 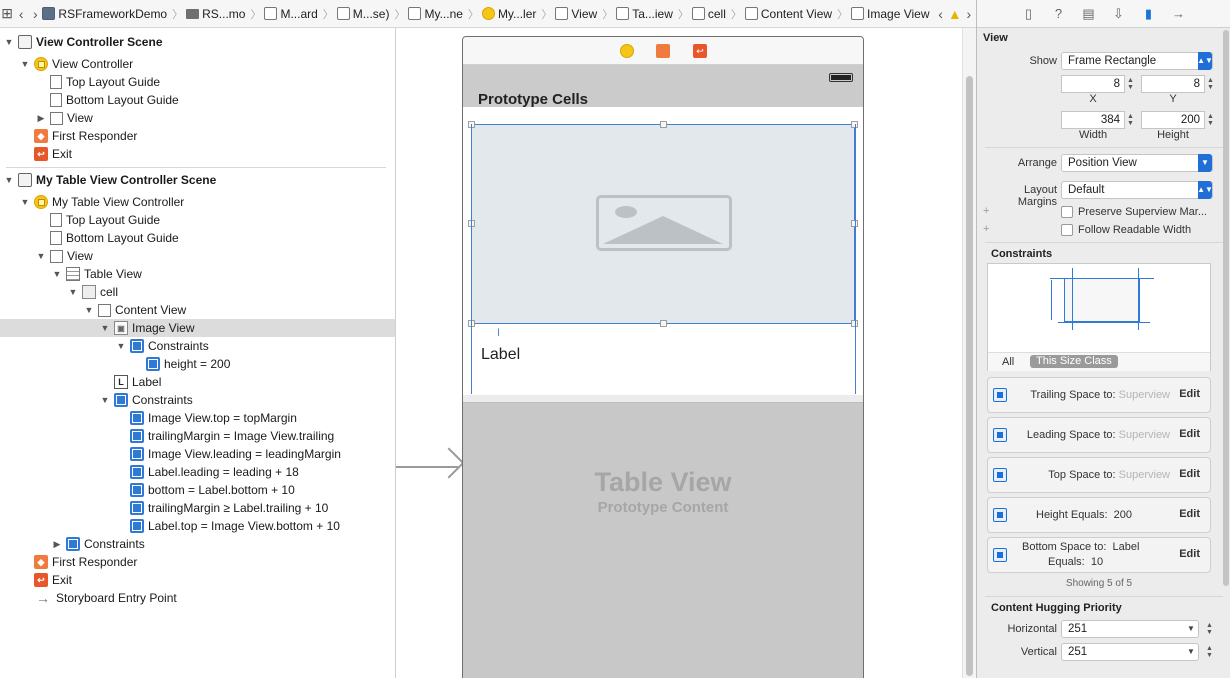 I want to click on constraint-height: Height Equals: 200 Edit, so click(x=1099, y=515).